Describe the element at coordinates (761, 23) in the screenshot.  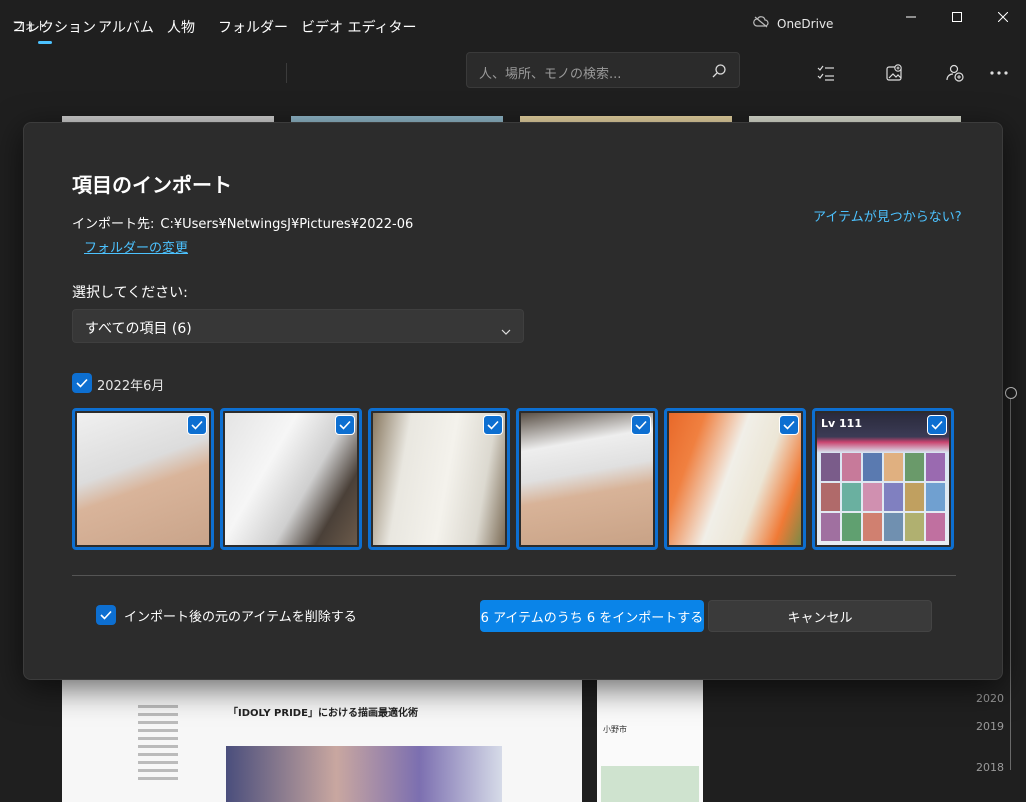
I see `cloud-off-icon` at that location.